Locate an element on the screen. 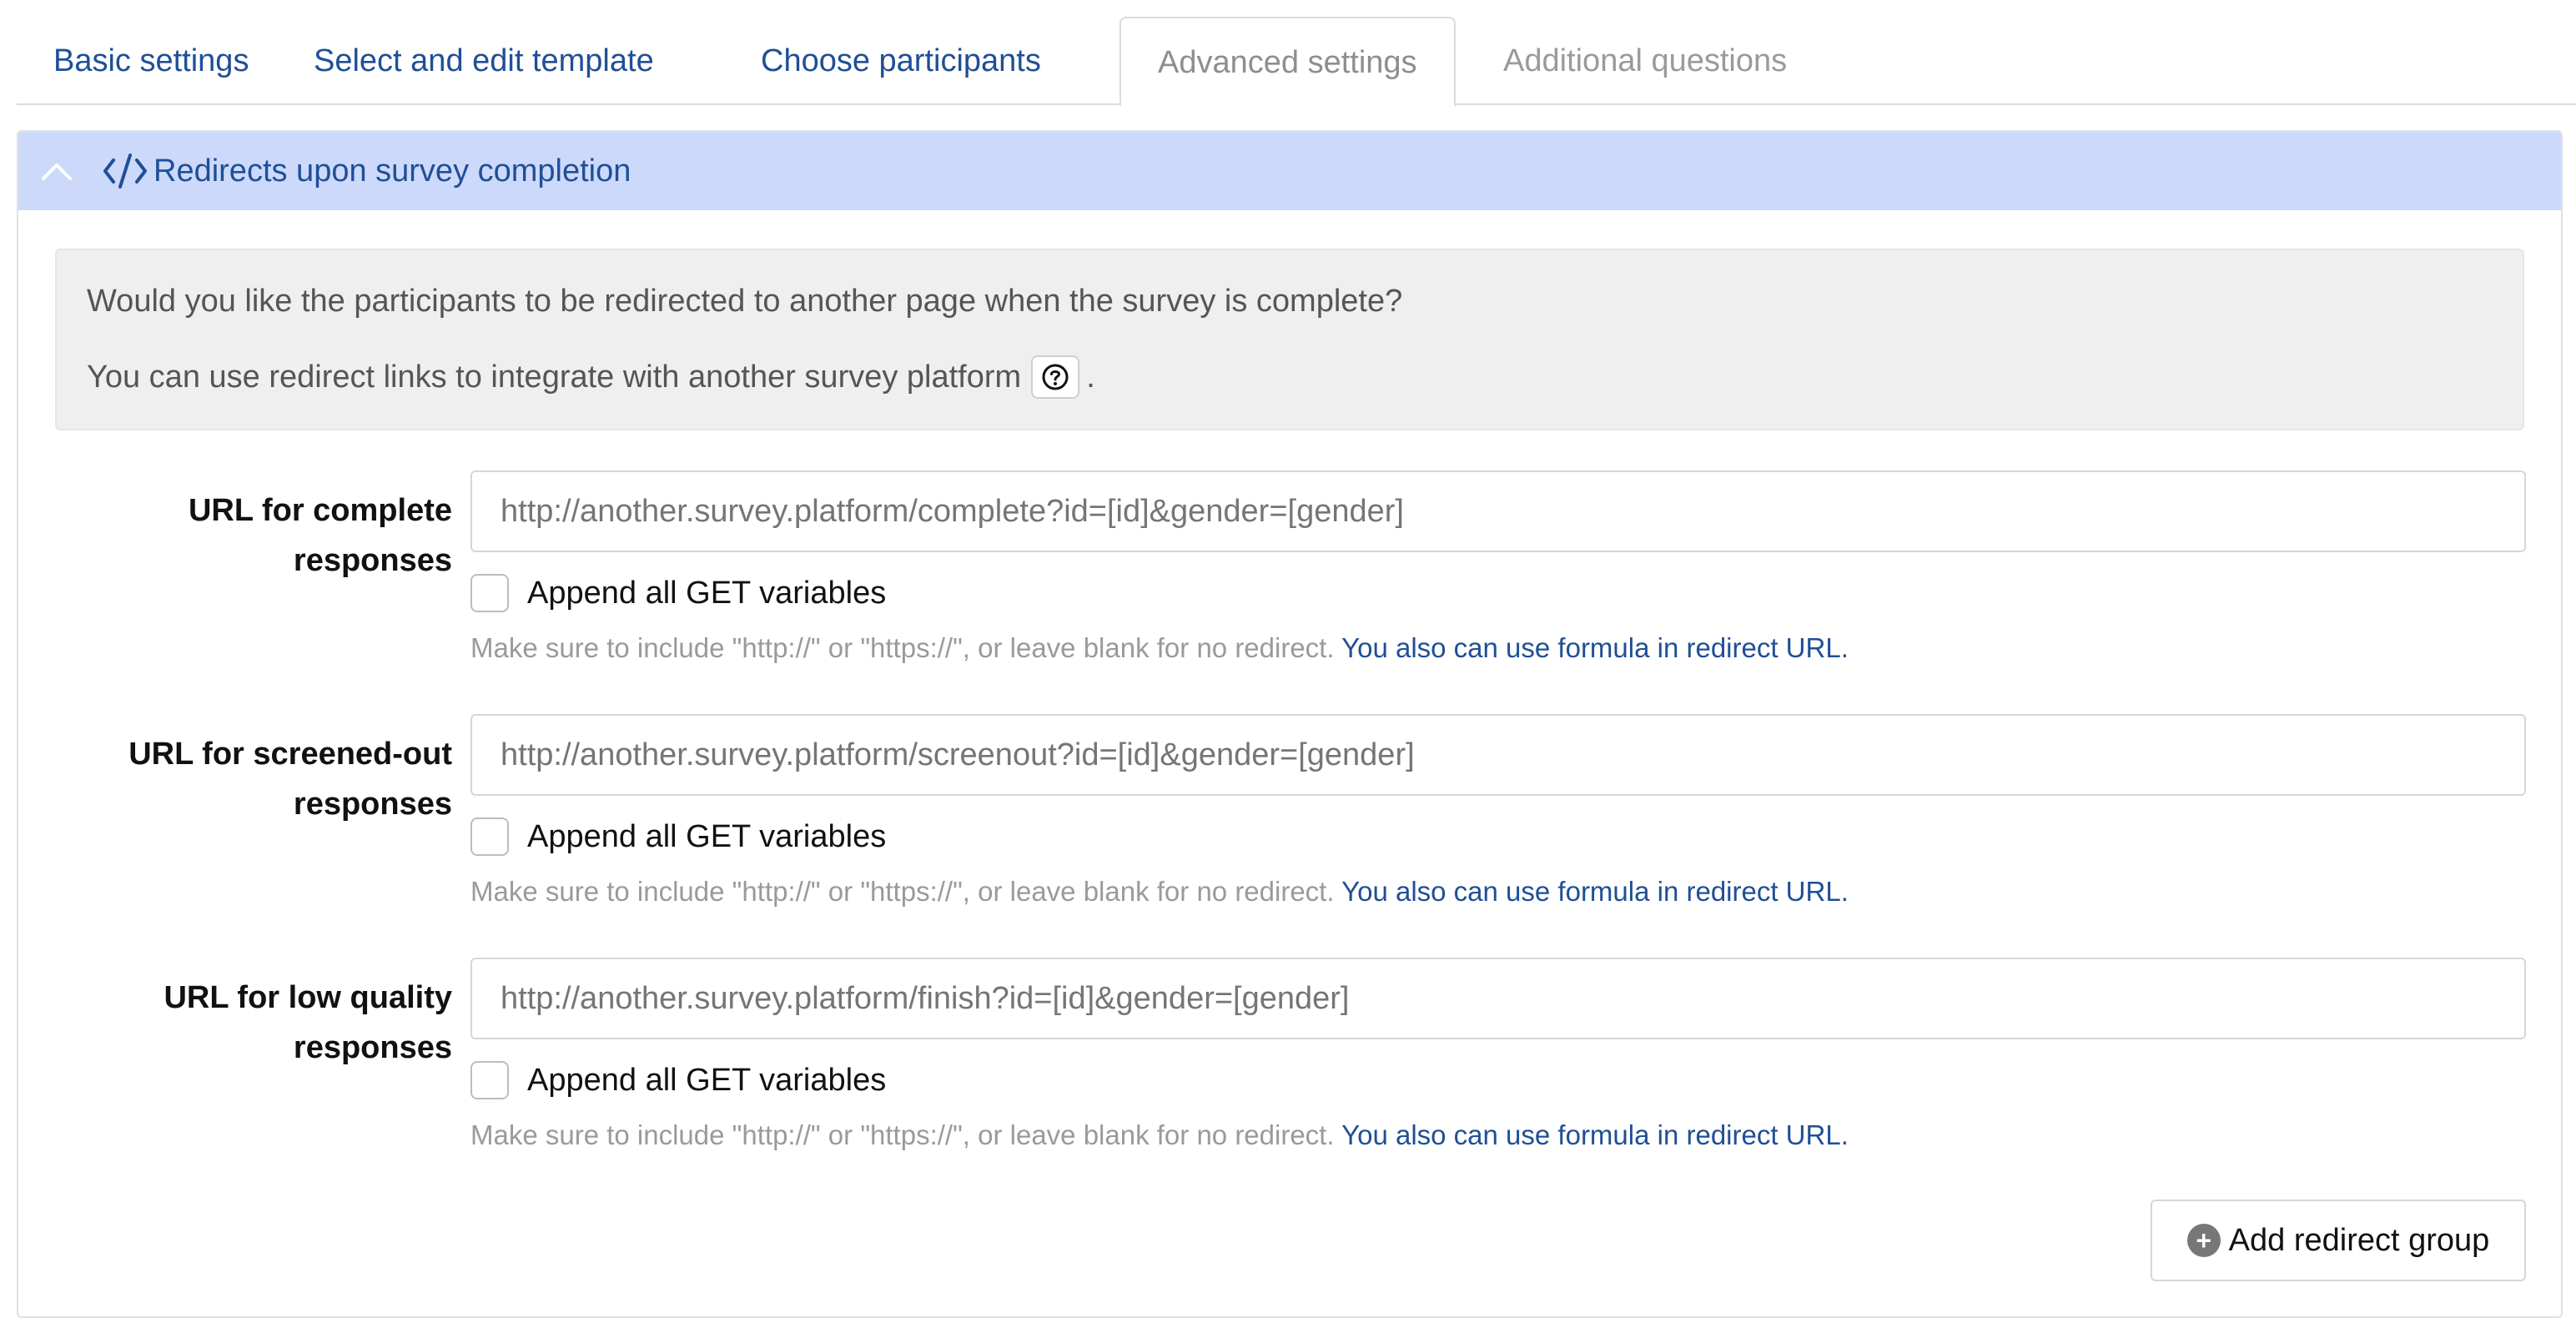 The width and height of the screenshot is (2576, 1333). url-low-quality-input is located at coordinates (1498, 999).